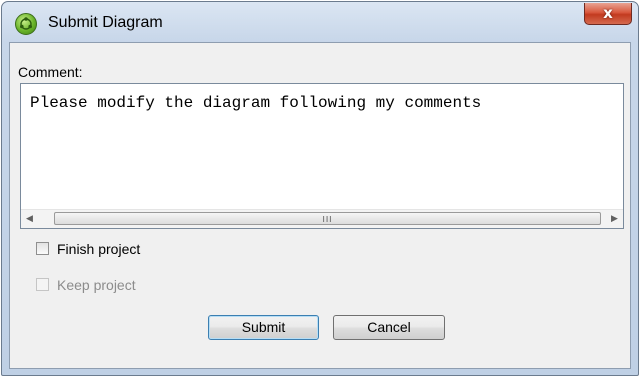 This screenshot has width=642, height=378. Describe the element at coordinates (263, 327) in the screenshot. I see `submit-button: Submit` at that location.